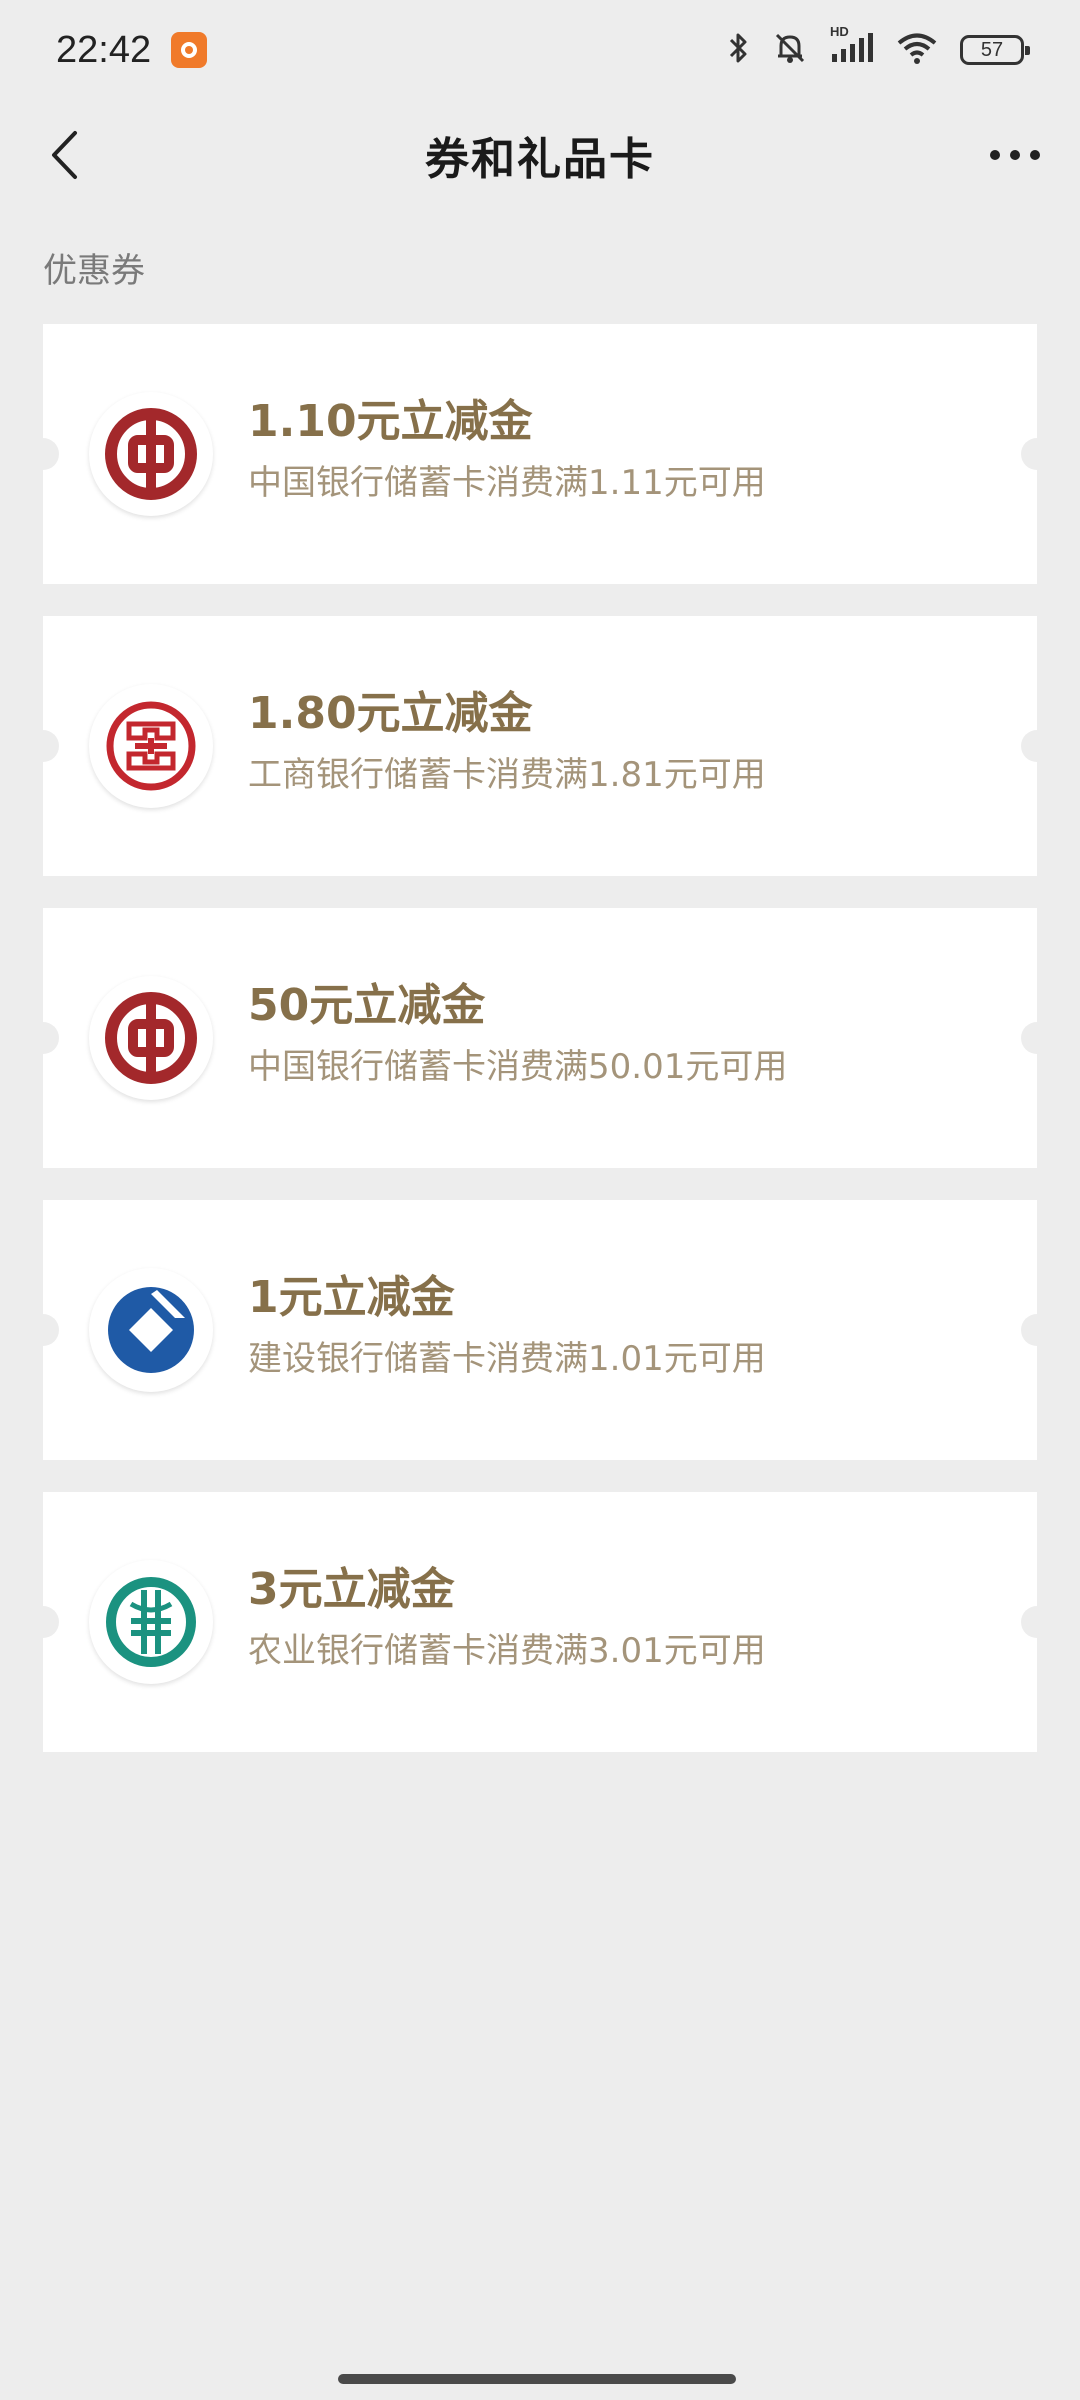 This screenshot has height=2400, width=1080. What do you see at coordinates (540, 159) in the screenshot?
I see `page-title: 券和礼品卡` at bounding box center [540, 159].